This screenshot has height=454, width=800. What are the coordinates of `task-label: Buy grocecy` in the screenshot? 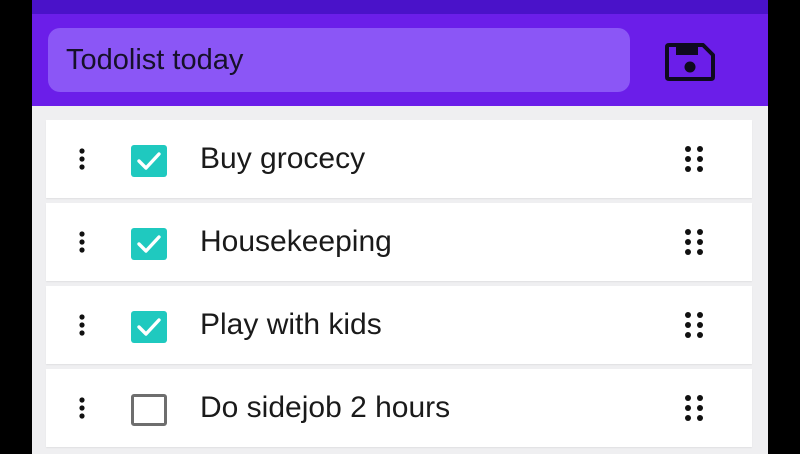 It's located at (283, 158).